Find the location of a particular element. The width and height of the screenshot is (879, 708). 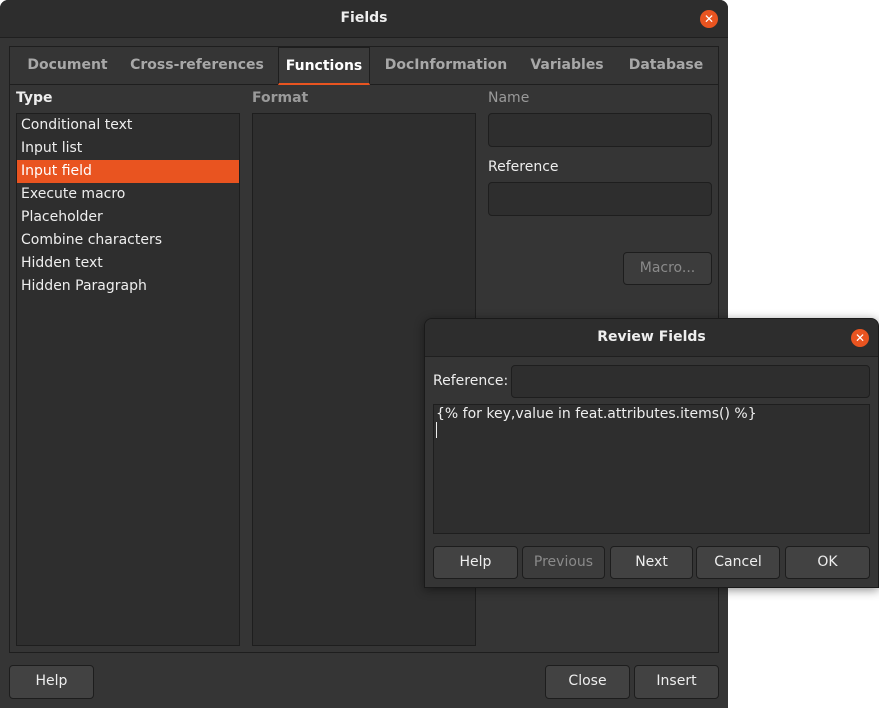

ok-button: OK is located at coordinates (827, 562).